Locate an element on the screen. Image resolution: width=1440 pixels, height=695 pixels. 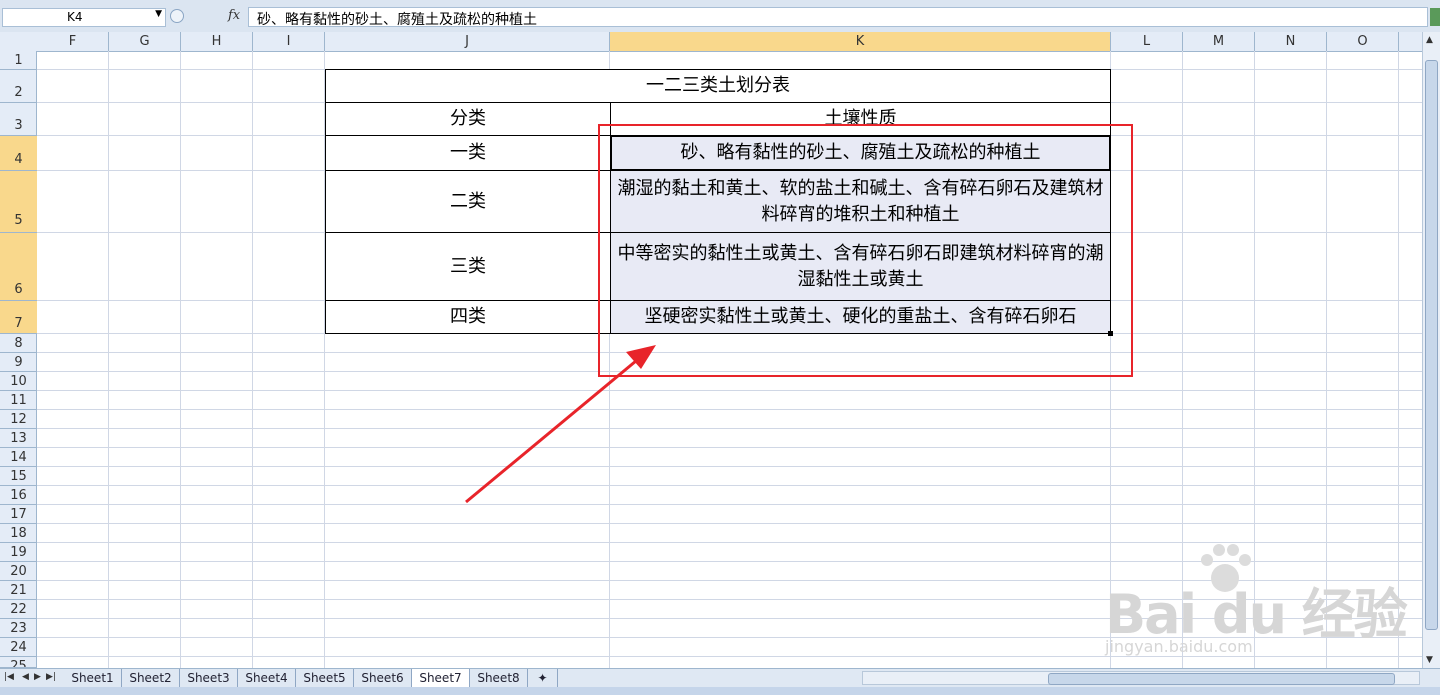
prev-sheet-icon: ◀ is located at coordinates (25, 677).